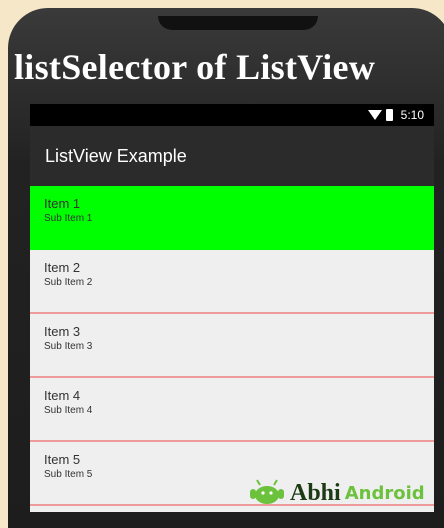 The image size is (444, 528). I want to click on list-item-subtitle: Sub Item 1, so click(68, 218).